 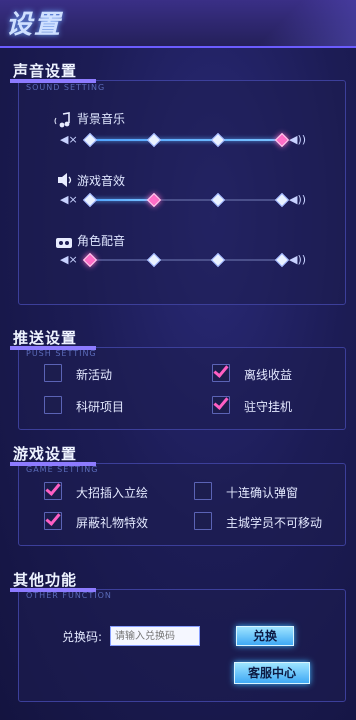 What do you see at coordinates (221, 373) in the screenshot?
I see `checkbox-offline-income` at bounding box center [221, 373].